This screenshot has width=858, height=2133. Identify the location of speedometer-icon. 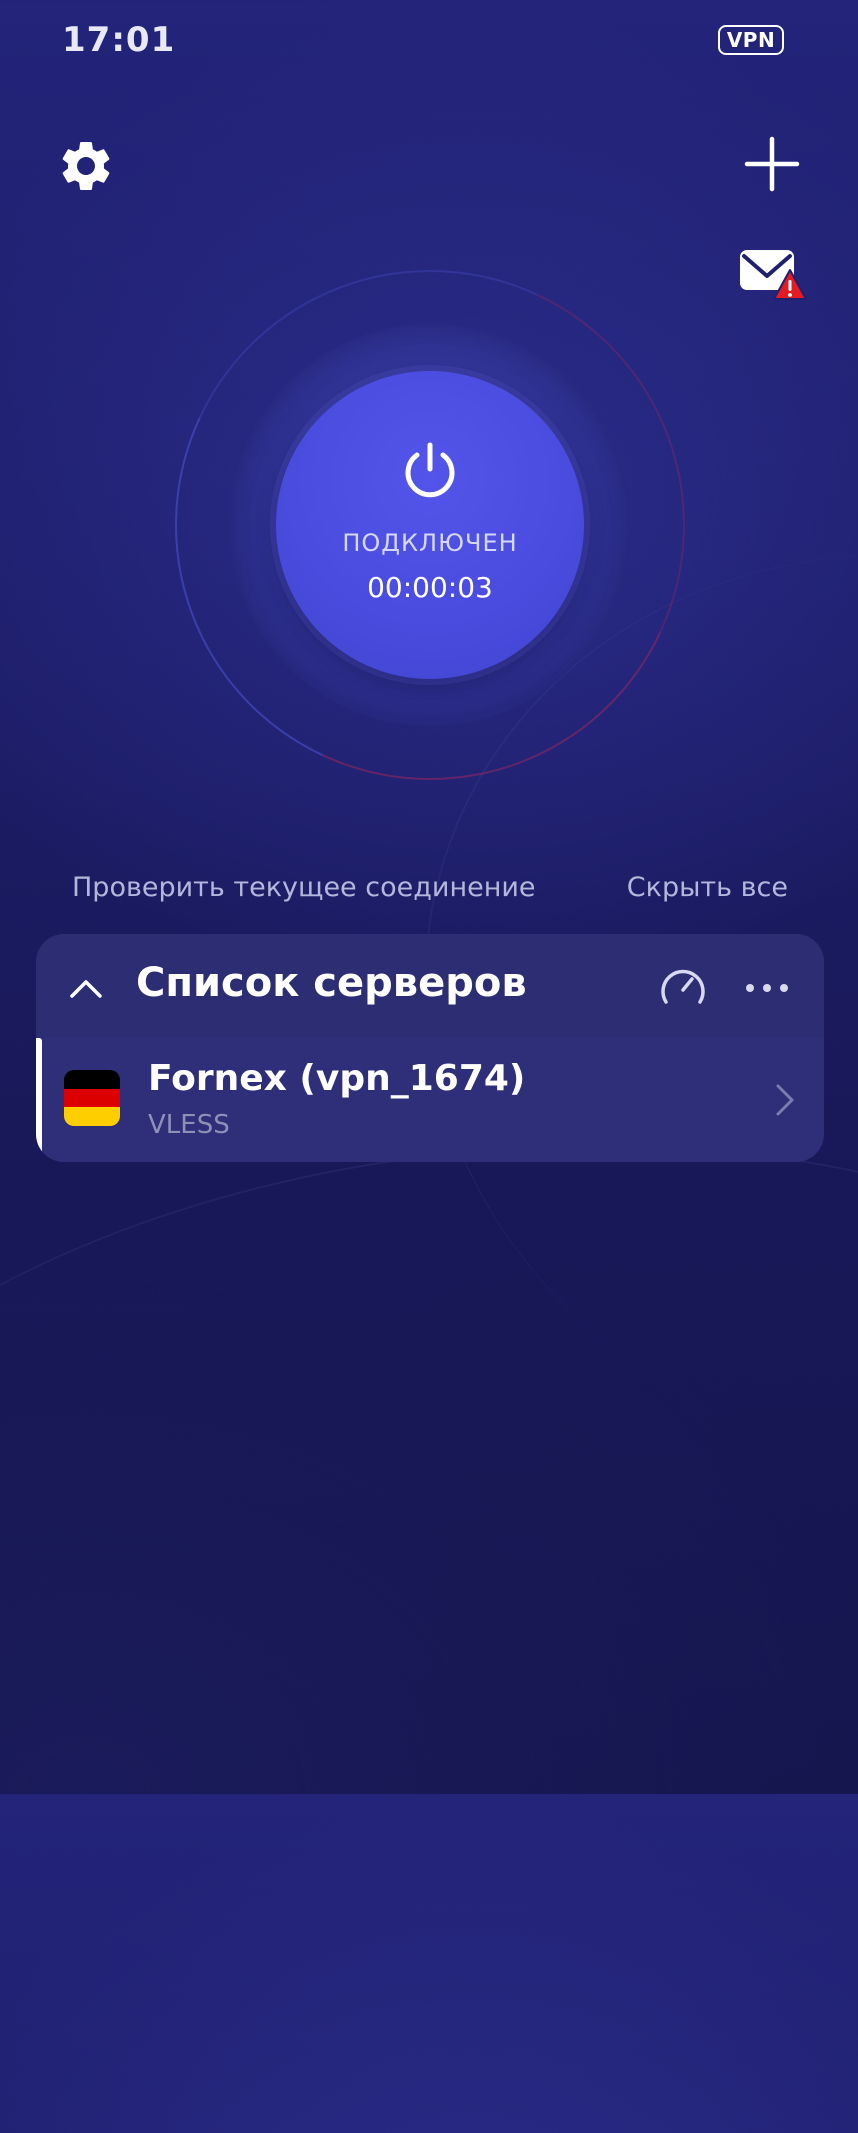
(683, 986).